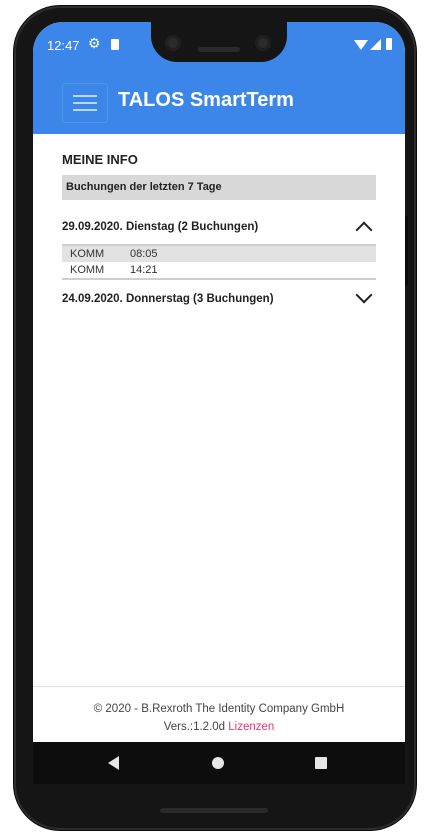 Image resolution: width=428 pixels, height=834 pixels. I want to click on booking-time: 14:21, so click(144, 270).